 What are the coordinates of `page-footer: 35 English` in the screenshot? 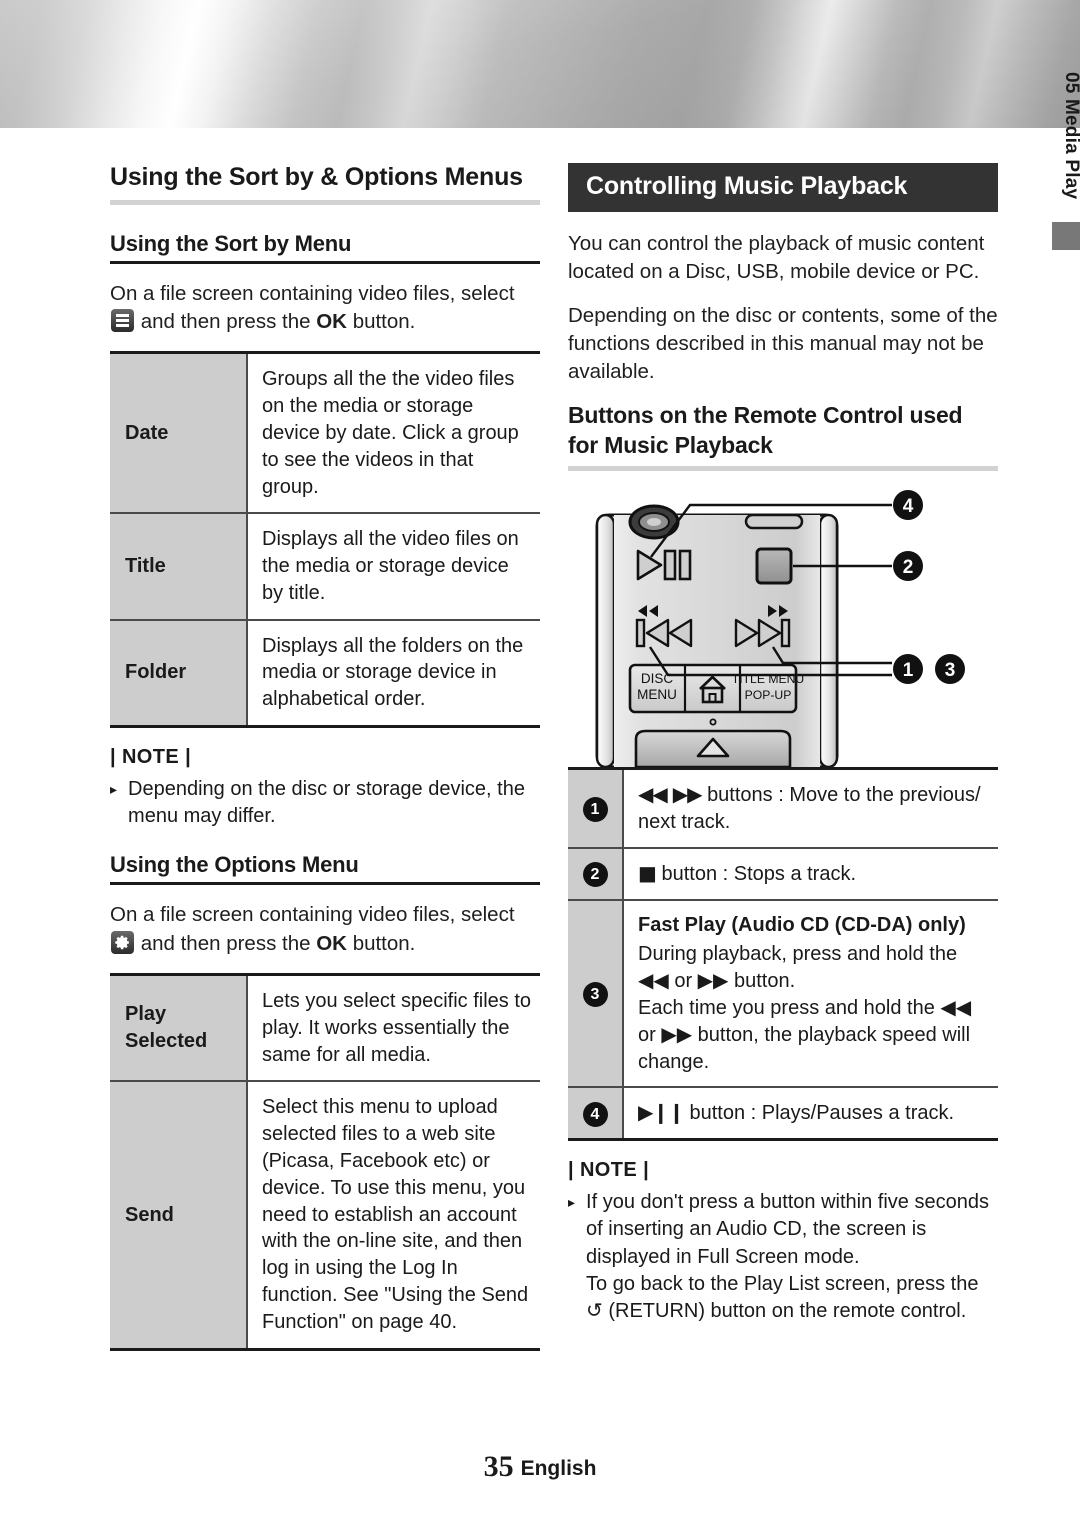 It's located at (540, 1467).